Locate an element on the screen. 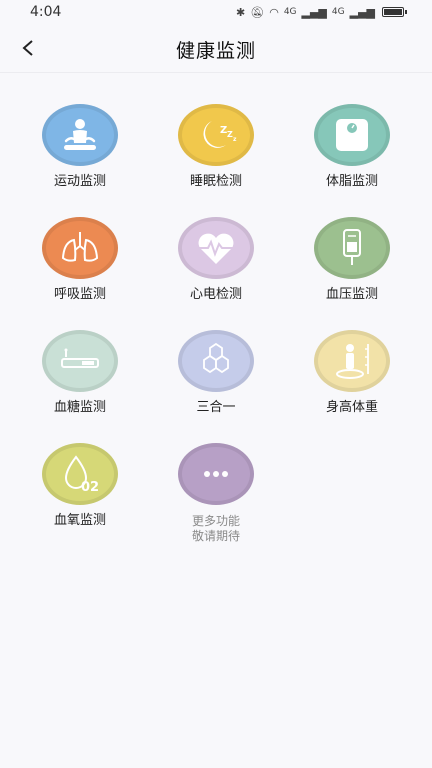 The width and height of the screenshot is (432, 768). sport-circle is located at coordinates (80, 135).